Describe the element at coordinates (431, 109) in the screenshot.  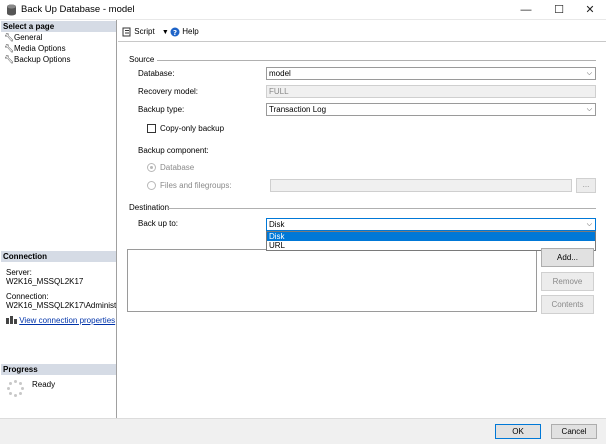
I see `backup-type-select: Transaction Log ⌵` at that location.